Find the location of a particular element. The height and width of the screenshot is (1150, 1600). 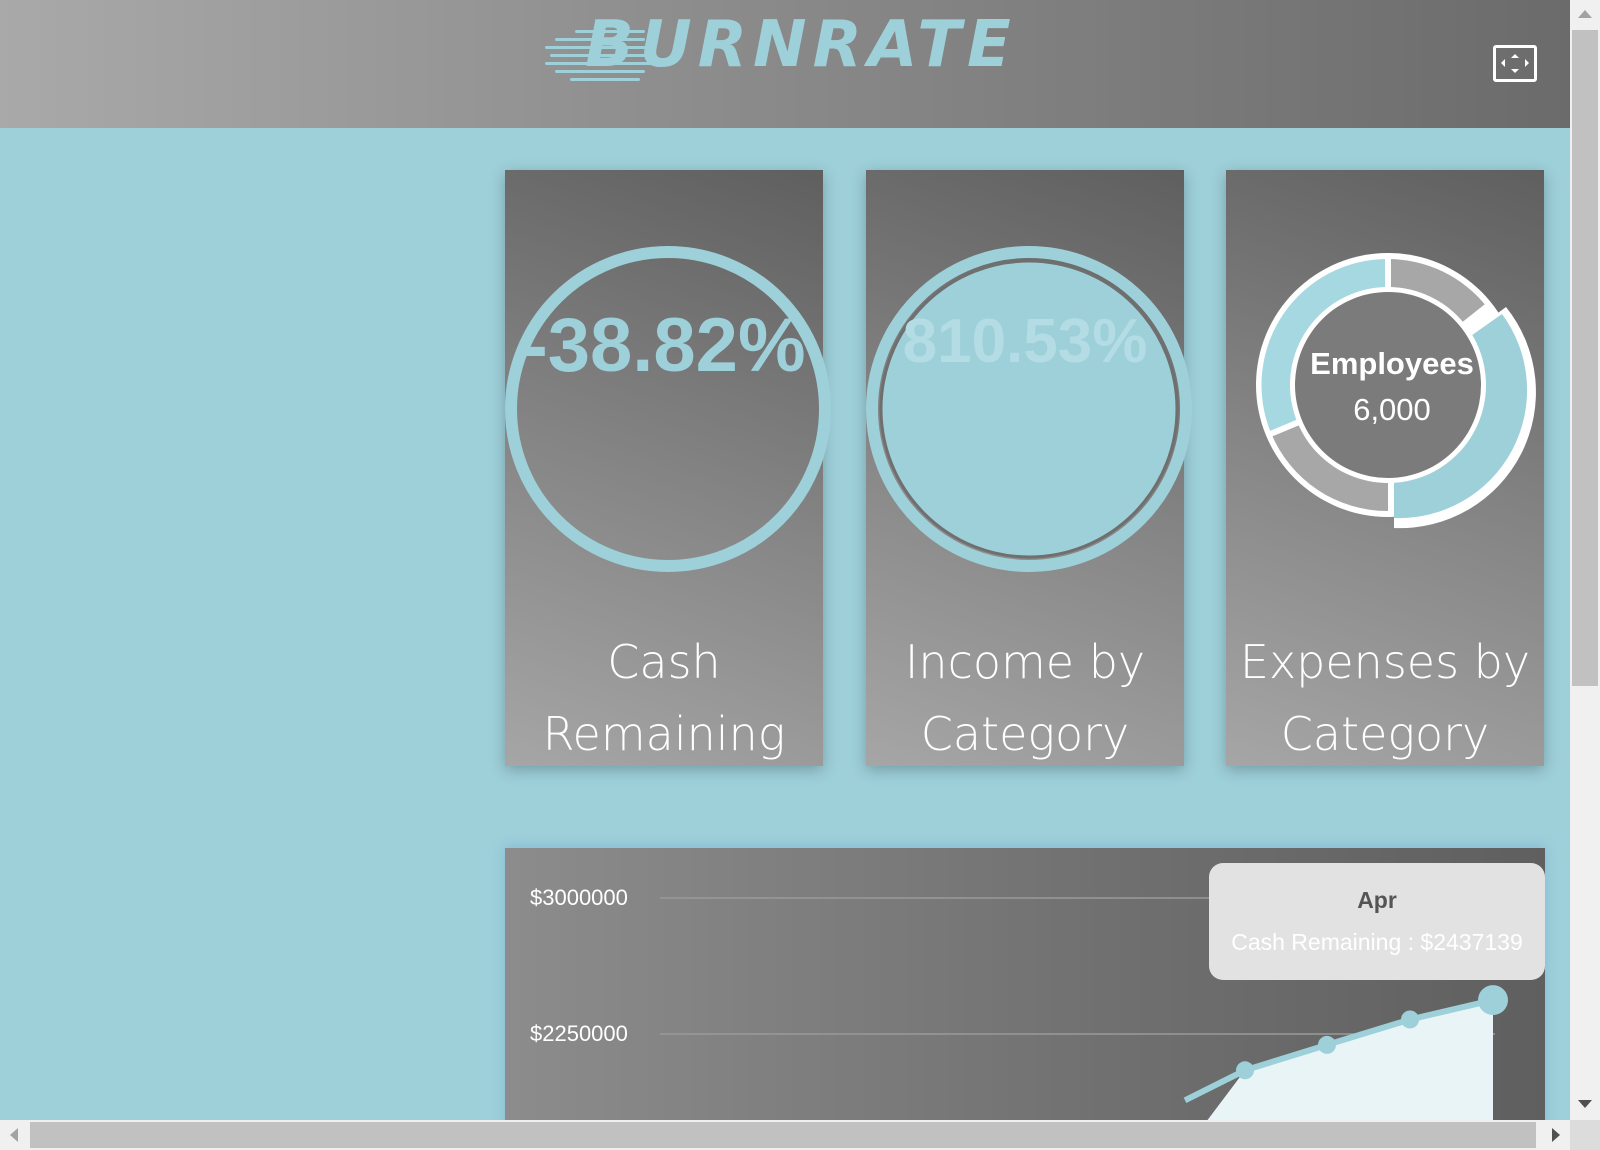

card-title: Income by Category is located at coordinates (1025, 698).